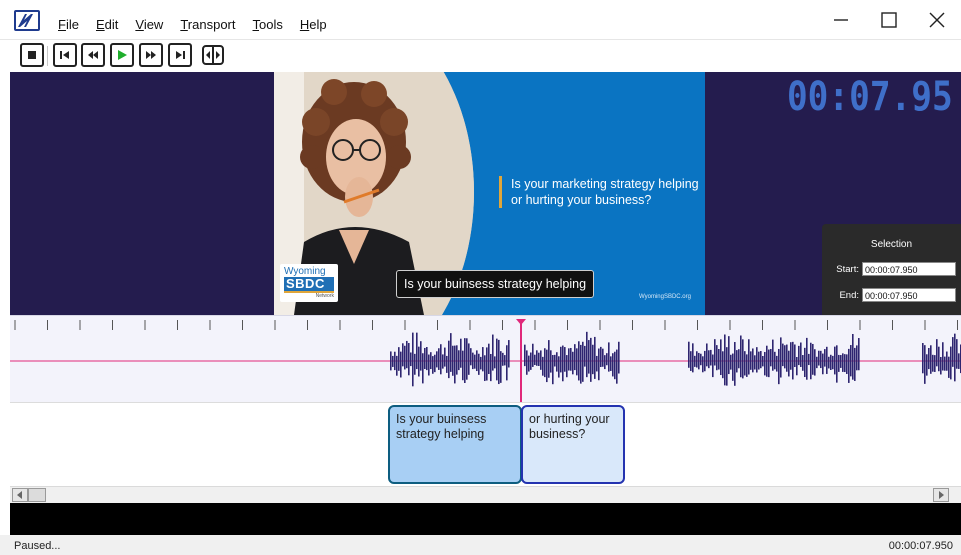 The width and height of the screenshot is (961, 555). Describe the element at coordinates (107, 24) in the screenshot. I see `menu-edit: Edit` at that location.